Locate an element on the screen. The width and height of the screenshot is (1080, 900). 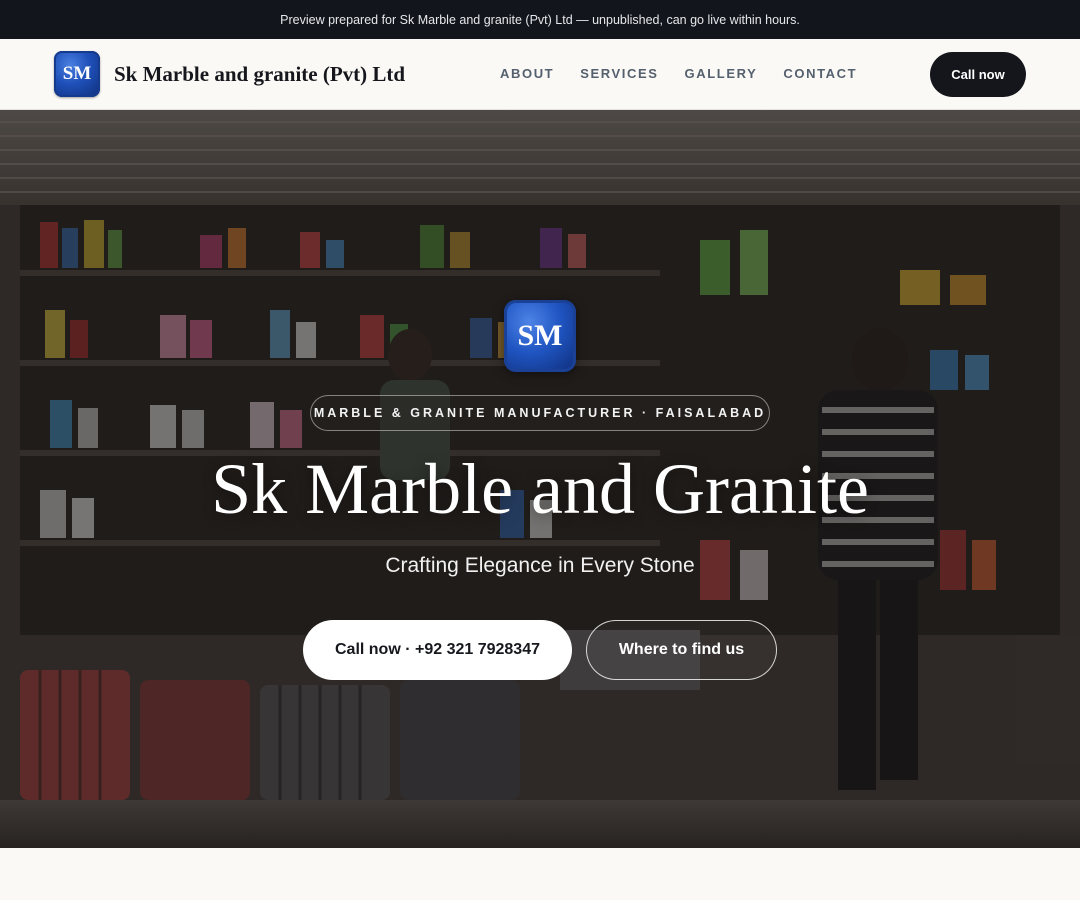
nav-link-about: ABOUT is located at coordinates (527, 73).